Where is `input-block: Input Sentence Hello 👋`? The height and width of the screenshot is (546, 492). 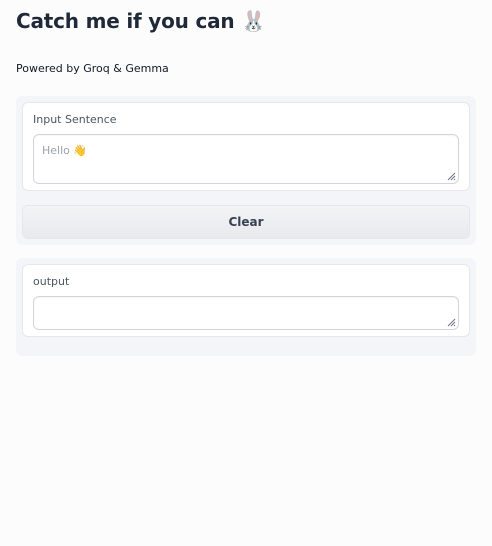 input-block: Input Sentence Hello 👋 is located at coordinates (246, 146).